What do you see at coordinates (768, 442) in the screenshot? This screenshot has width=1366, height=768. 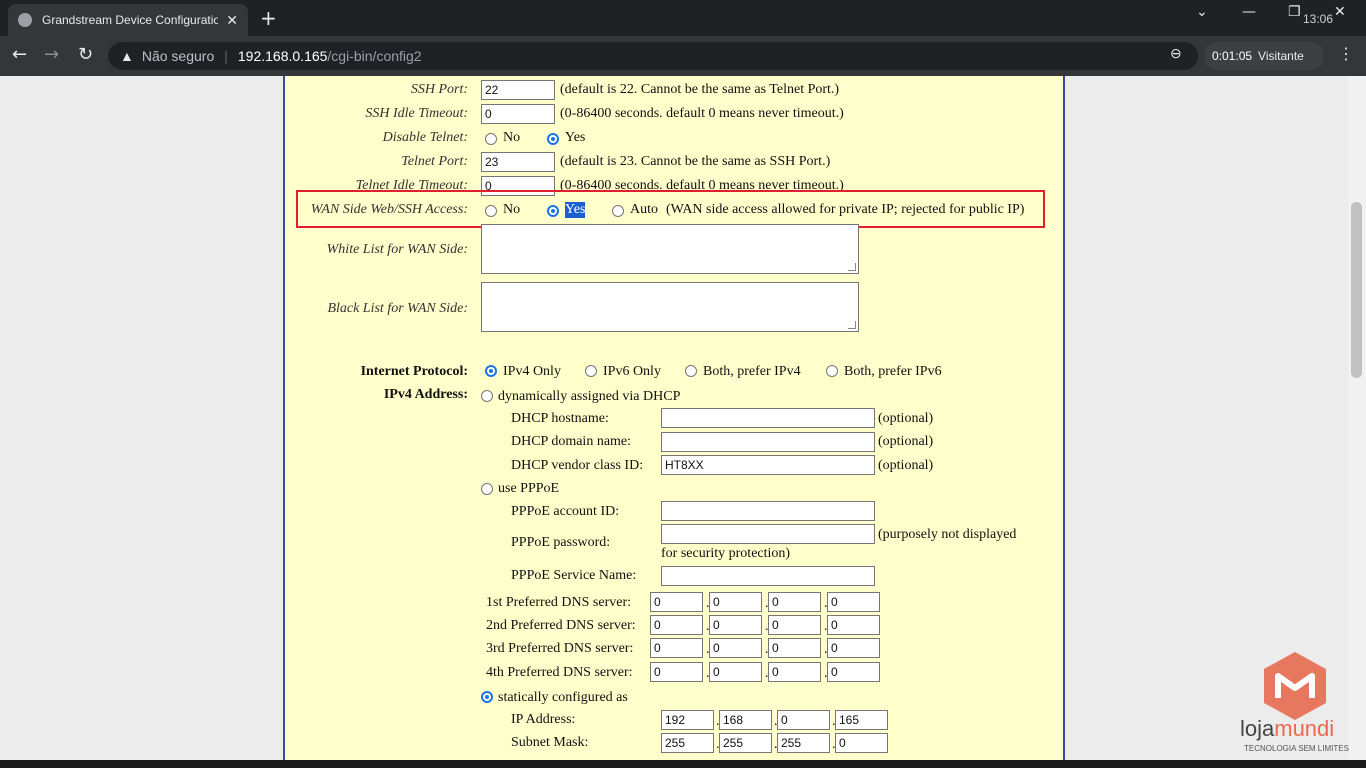 I see `dhcp-domain-input` at bounding box center [768, 442].